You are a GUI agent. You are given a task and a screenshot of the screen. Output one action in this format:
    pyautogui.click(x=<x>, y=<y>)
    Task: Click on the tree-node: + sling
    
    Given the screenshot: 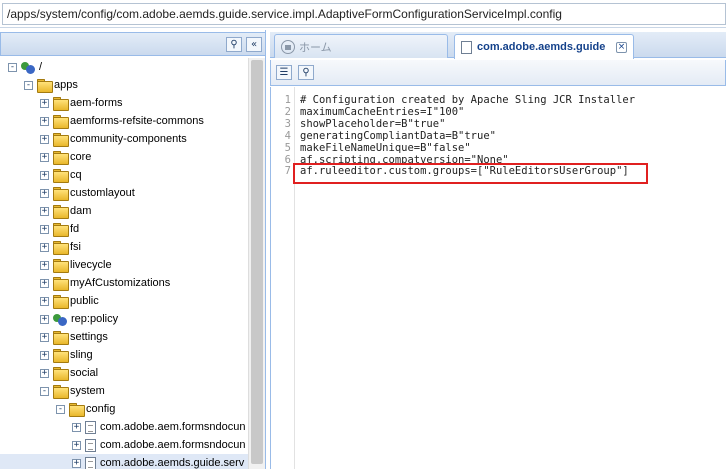 What is the action you would take?
    pyautogui.click(x=66, y=355)
    